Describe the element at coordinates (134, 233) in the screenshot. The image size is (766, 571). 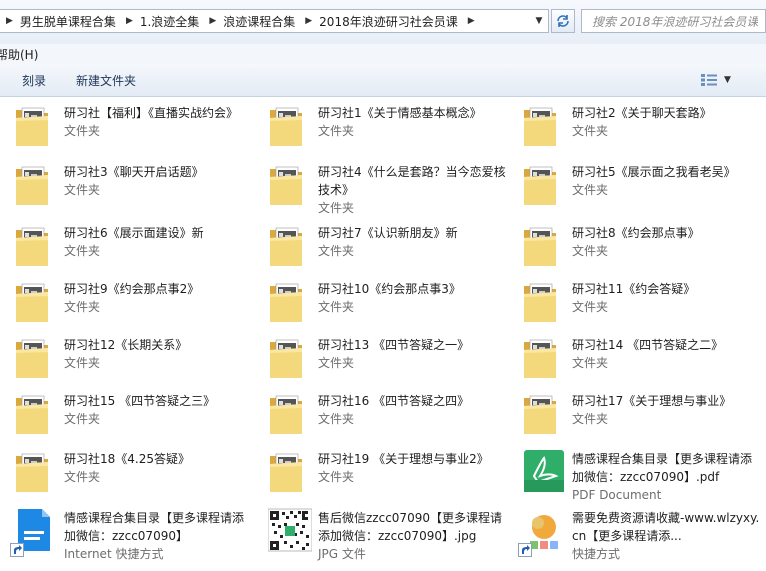
I see `item-name: 研习社6《展示面建设》新` at that location.